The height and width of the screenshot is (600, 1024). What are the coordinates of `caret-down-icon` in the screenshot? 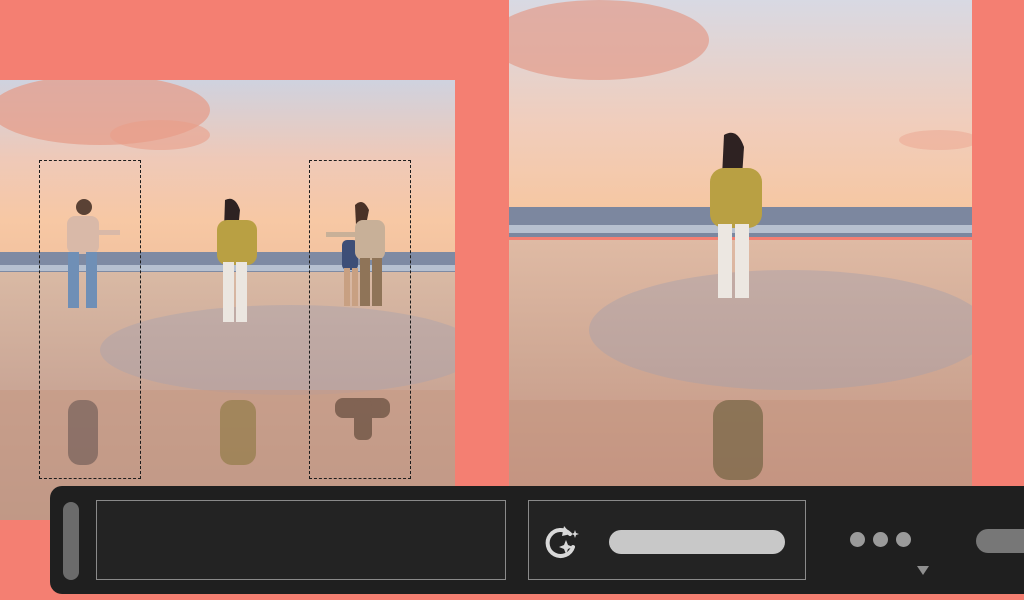 It's located at (923, 570).